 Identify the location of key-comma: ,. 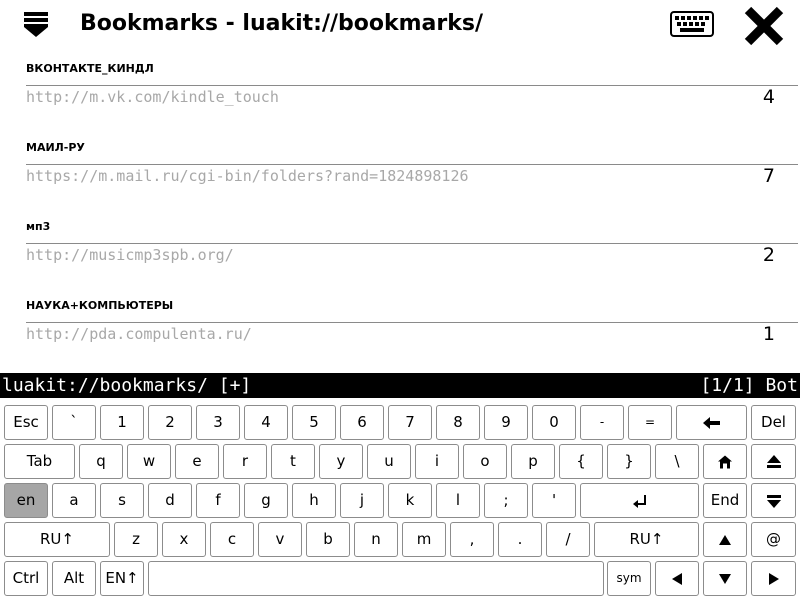
(472, 539).